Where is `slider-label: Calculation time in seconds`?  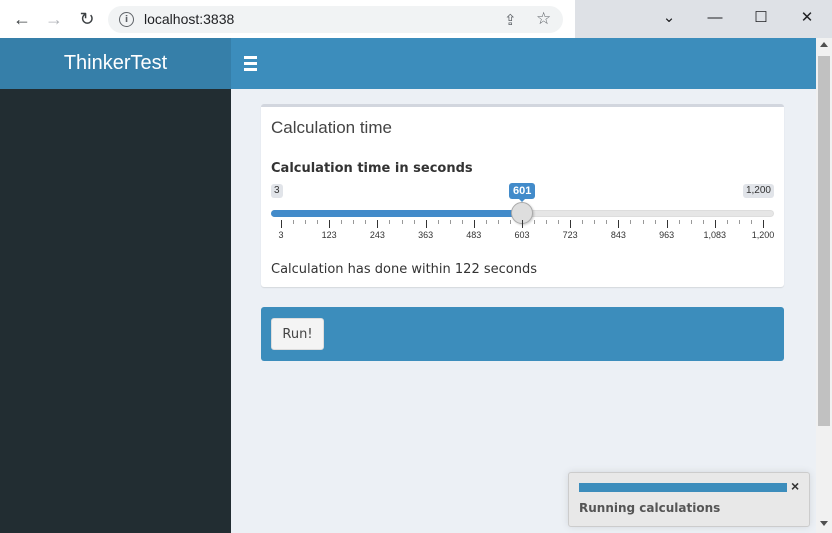 slider-label: Calculation time in seconds is located at coordinates (372, 168).